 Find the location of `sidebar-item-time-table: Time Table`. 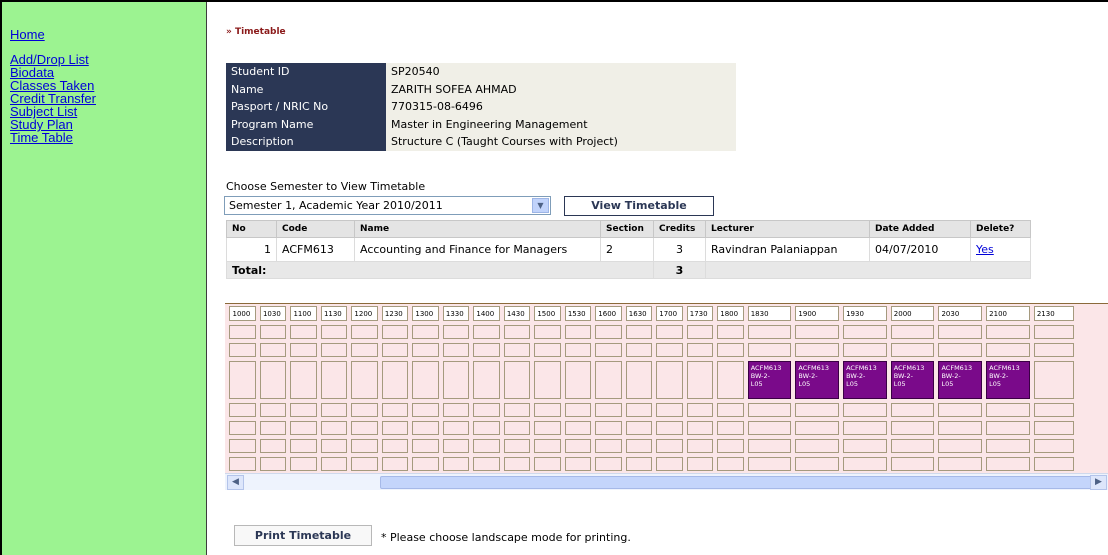

sidebar-item-time-table: Time Table is located at coordinates (108, 137).